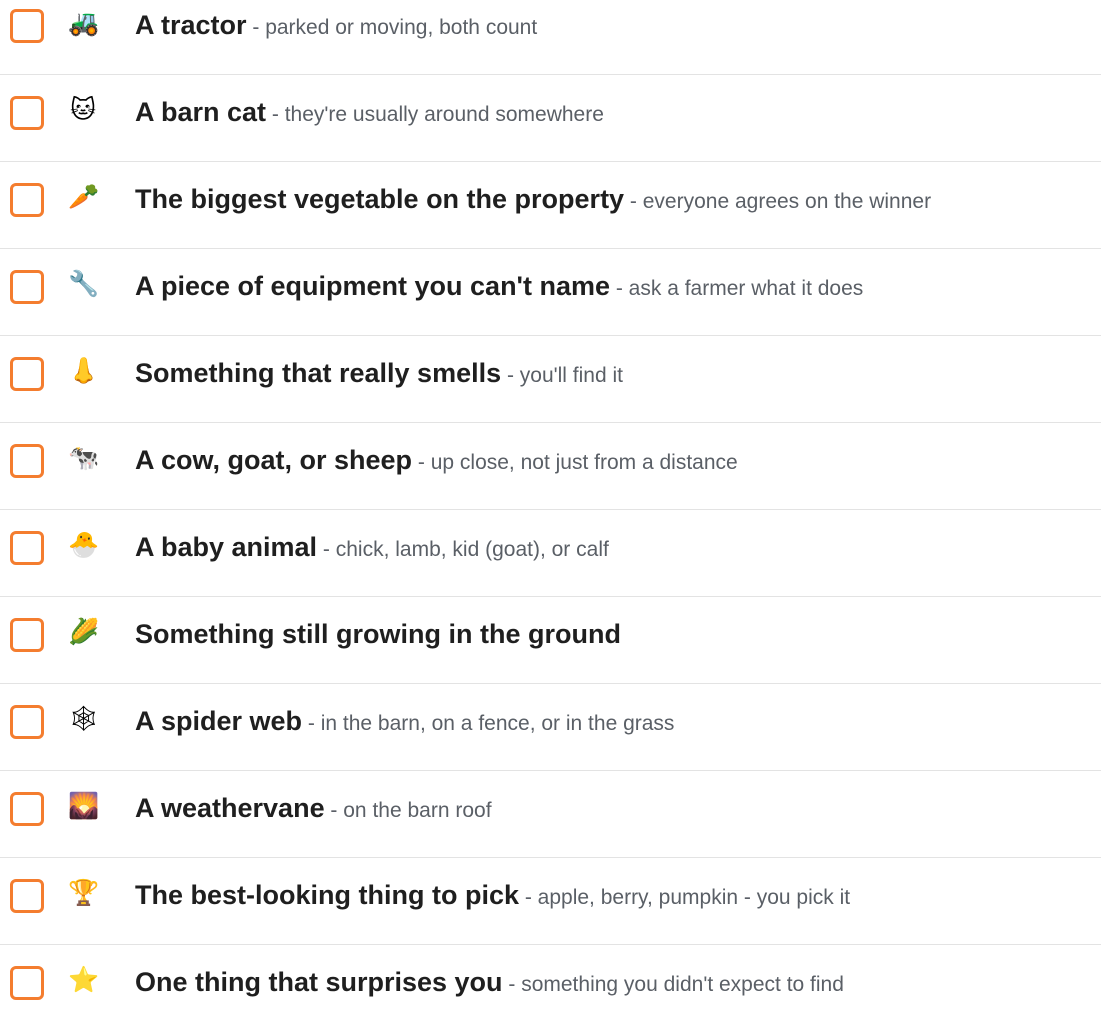 Image resolution: width=1101 pixels, height=1032 pixels. What do you see at coordinates (562, 375) in the screenshot?
I see `item-description: - you'll find it` at bounding box center [562, 375].